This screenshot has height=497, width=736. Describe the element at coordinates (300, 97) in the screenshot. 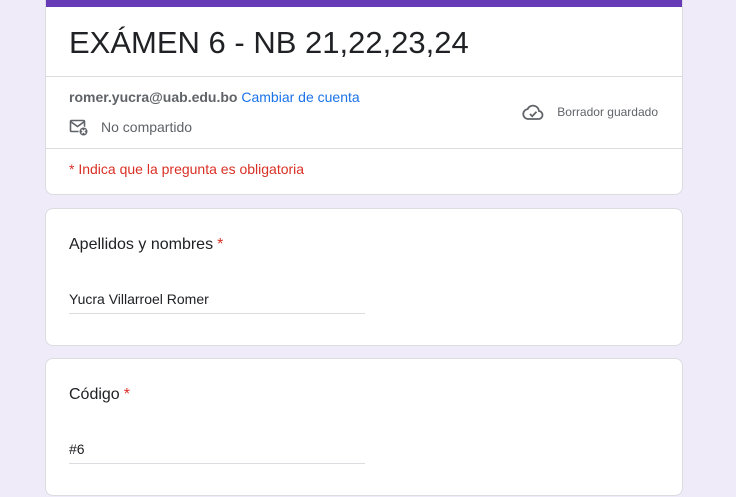

I see `switch-account-link: Cambiar de cuenta` at that location.